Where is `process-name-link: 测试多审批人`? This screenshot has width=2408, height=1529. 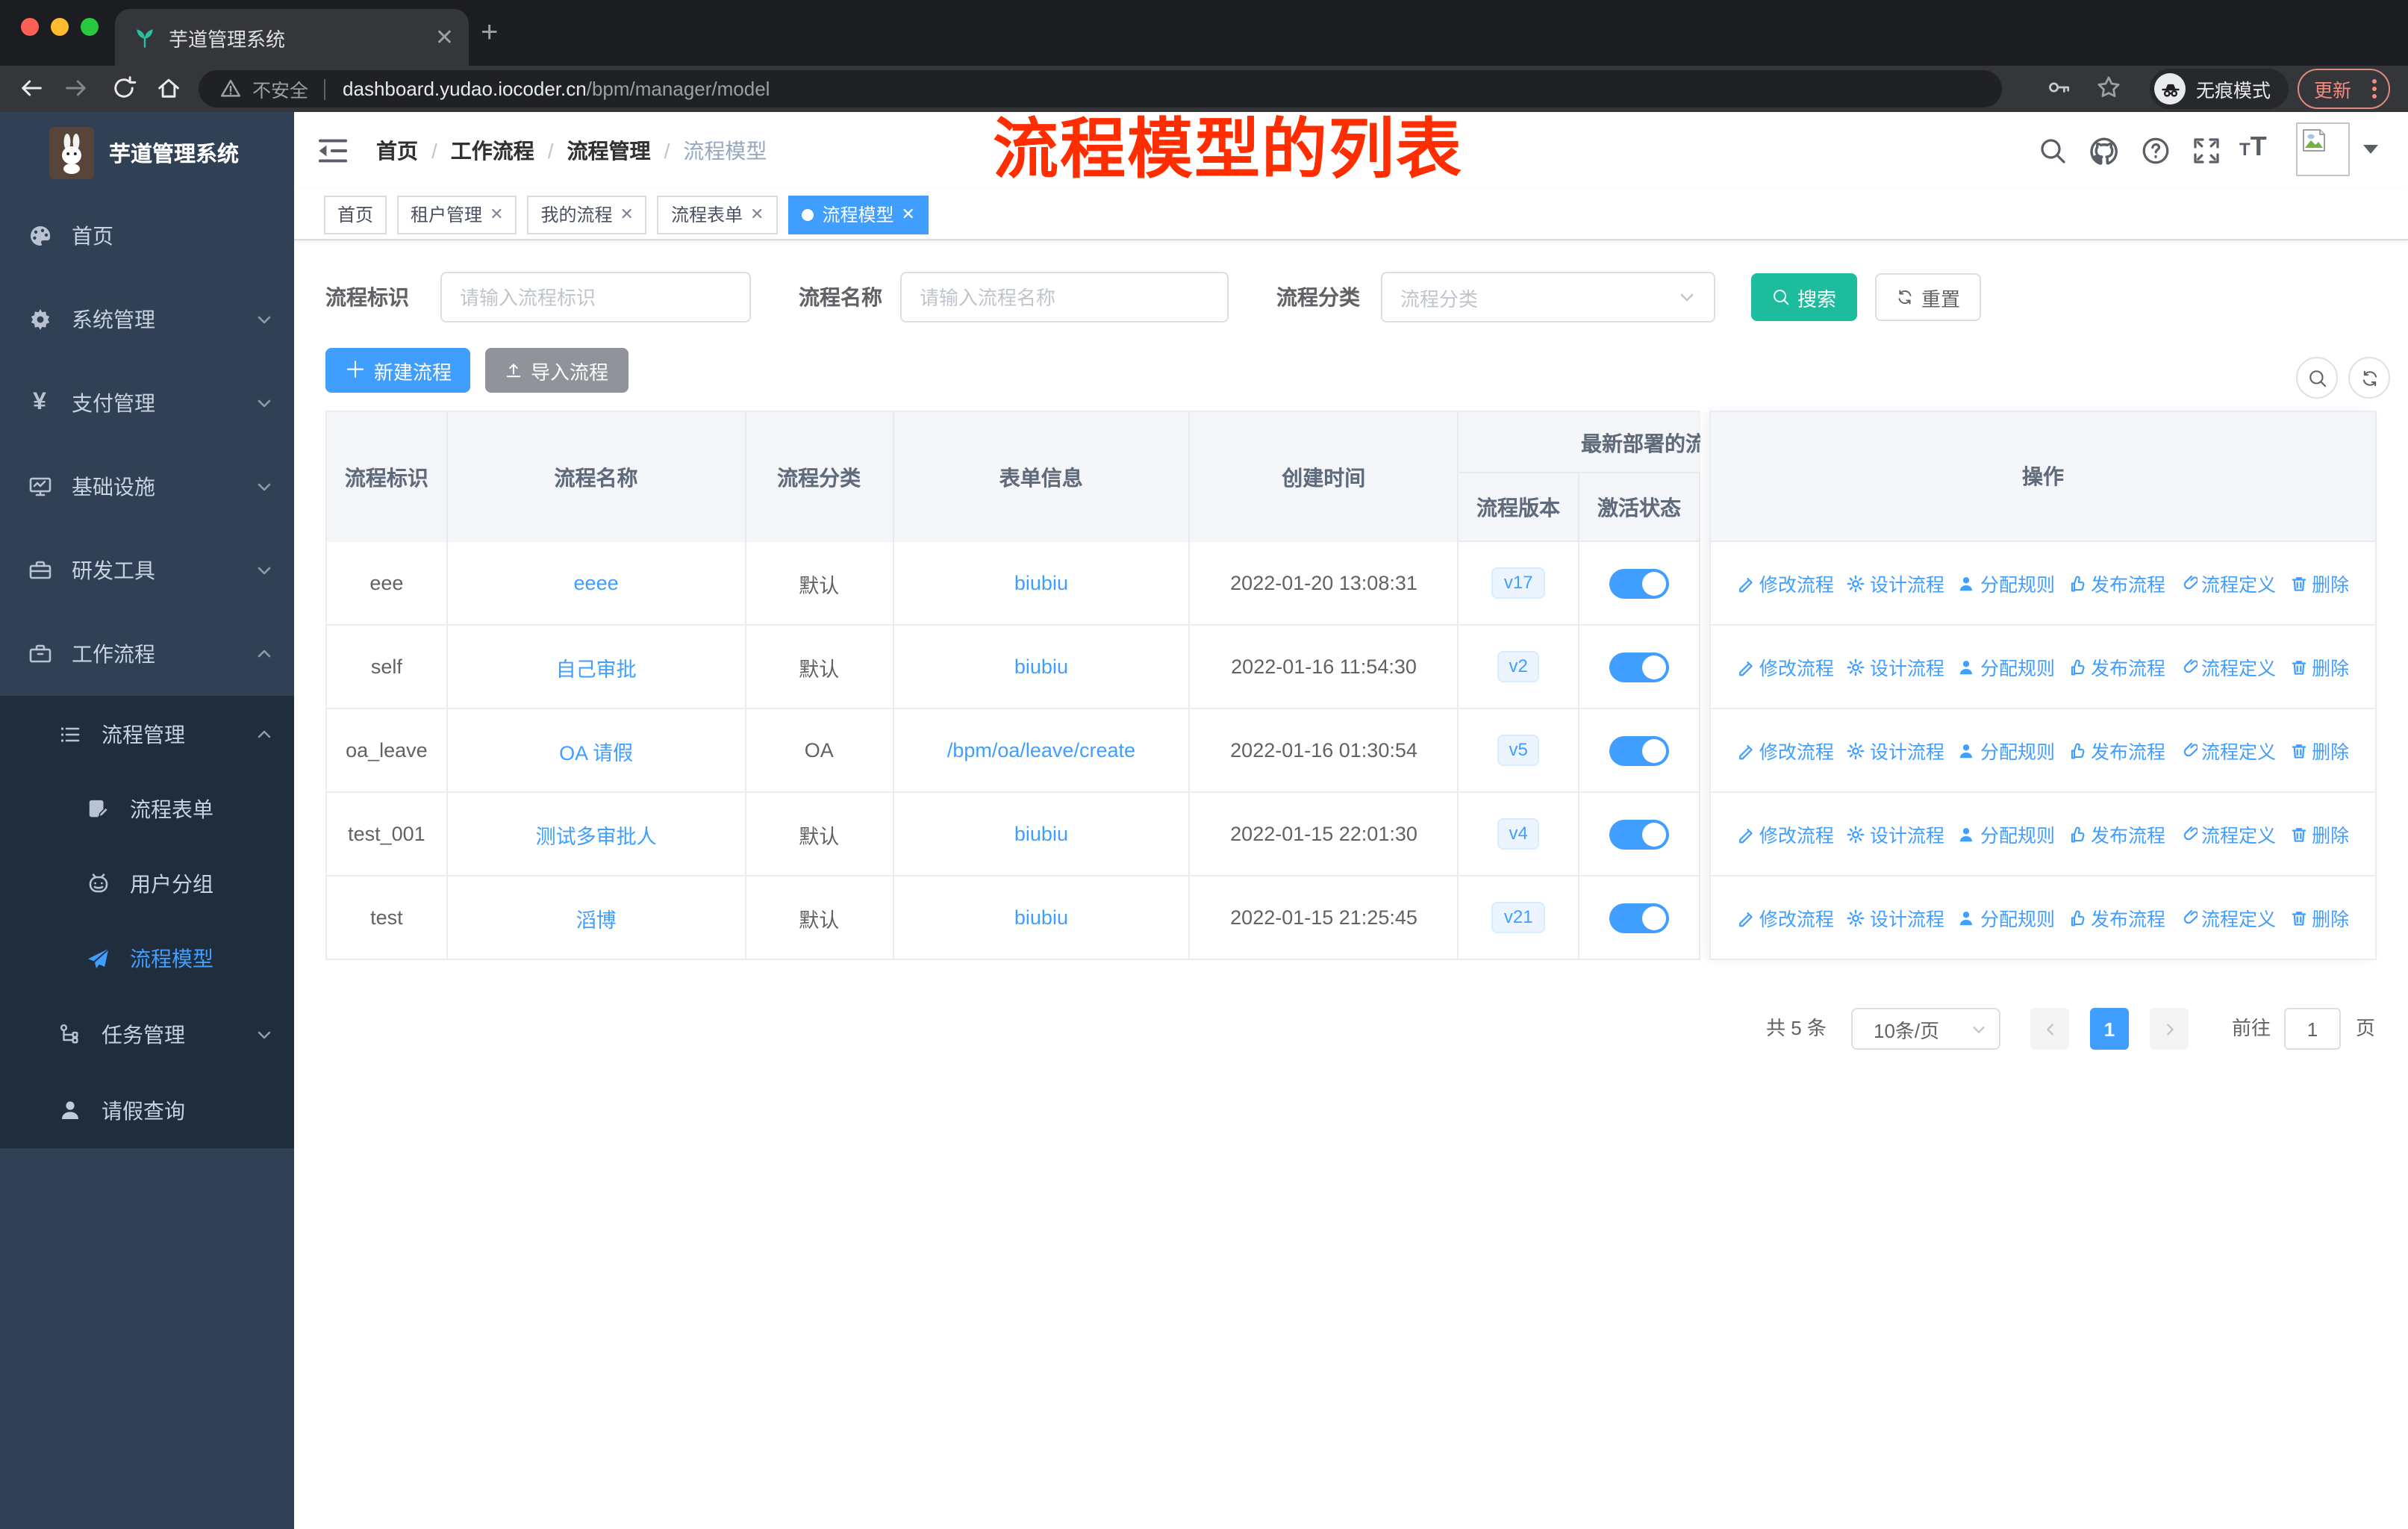
process-name-link: 测试多审批人 is located at coordinates (596, 834).